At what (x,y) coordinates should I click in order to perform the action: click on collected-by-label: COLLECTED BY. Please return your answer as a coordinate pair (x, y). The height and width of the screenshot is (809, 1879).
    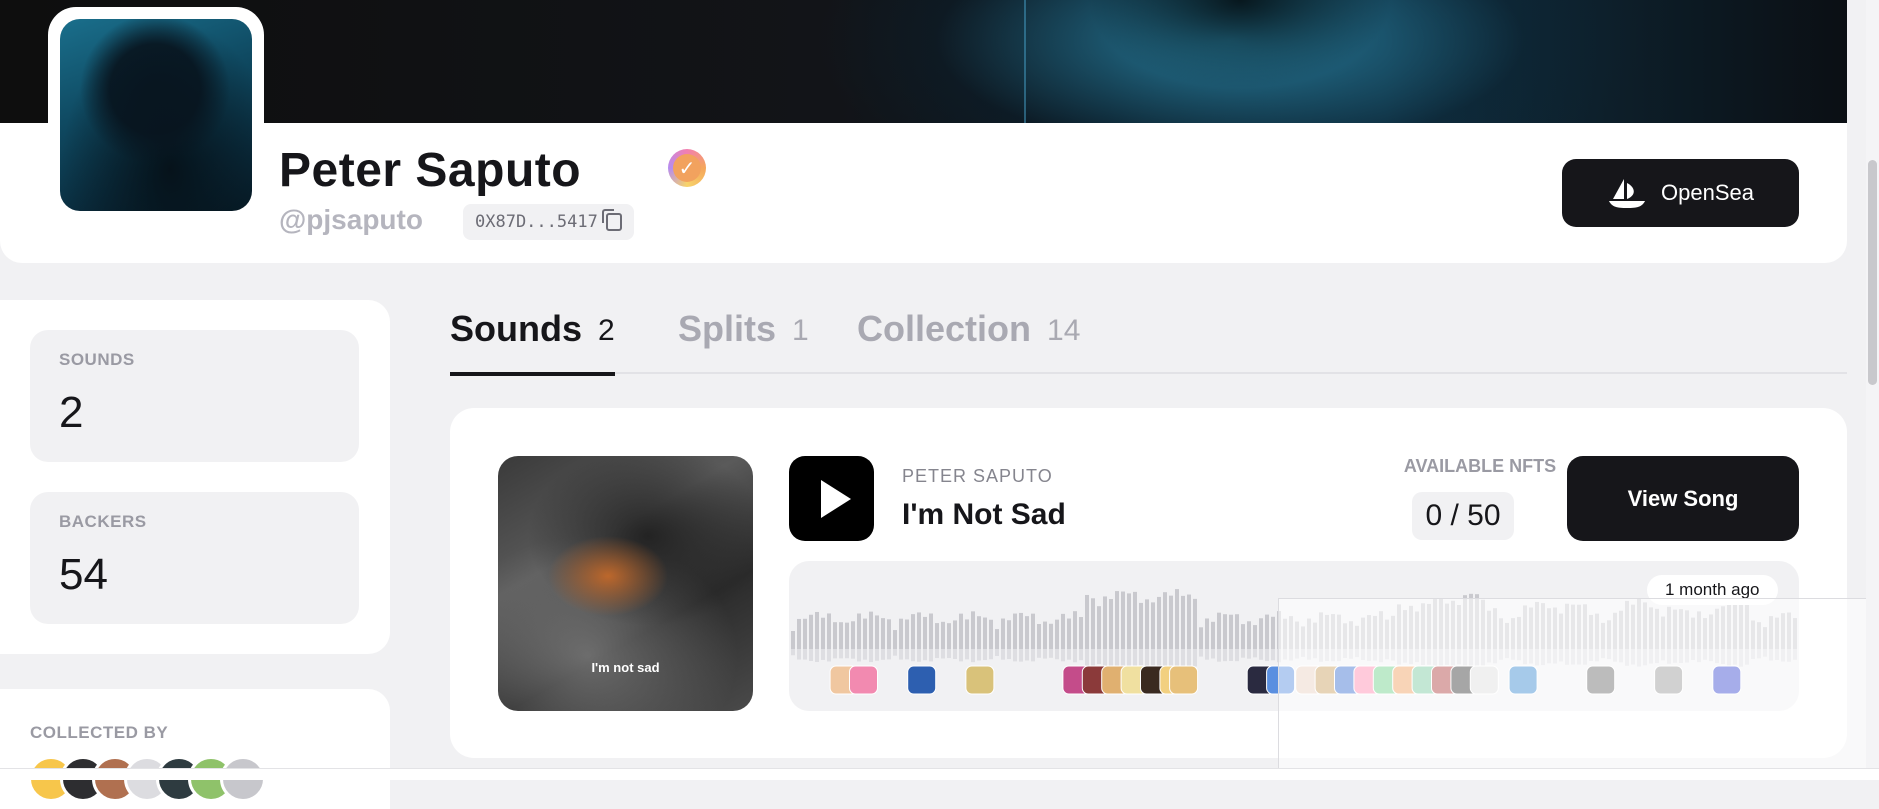
    Looking at the image, I should click on (99, 732).